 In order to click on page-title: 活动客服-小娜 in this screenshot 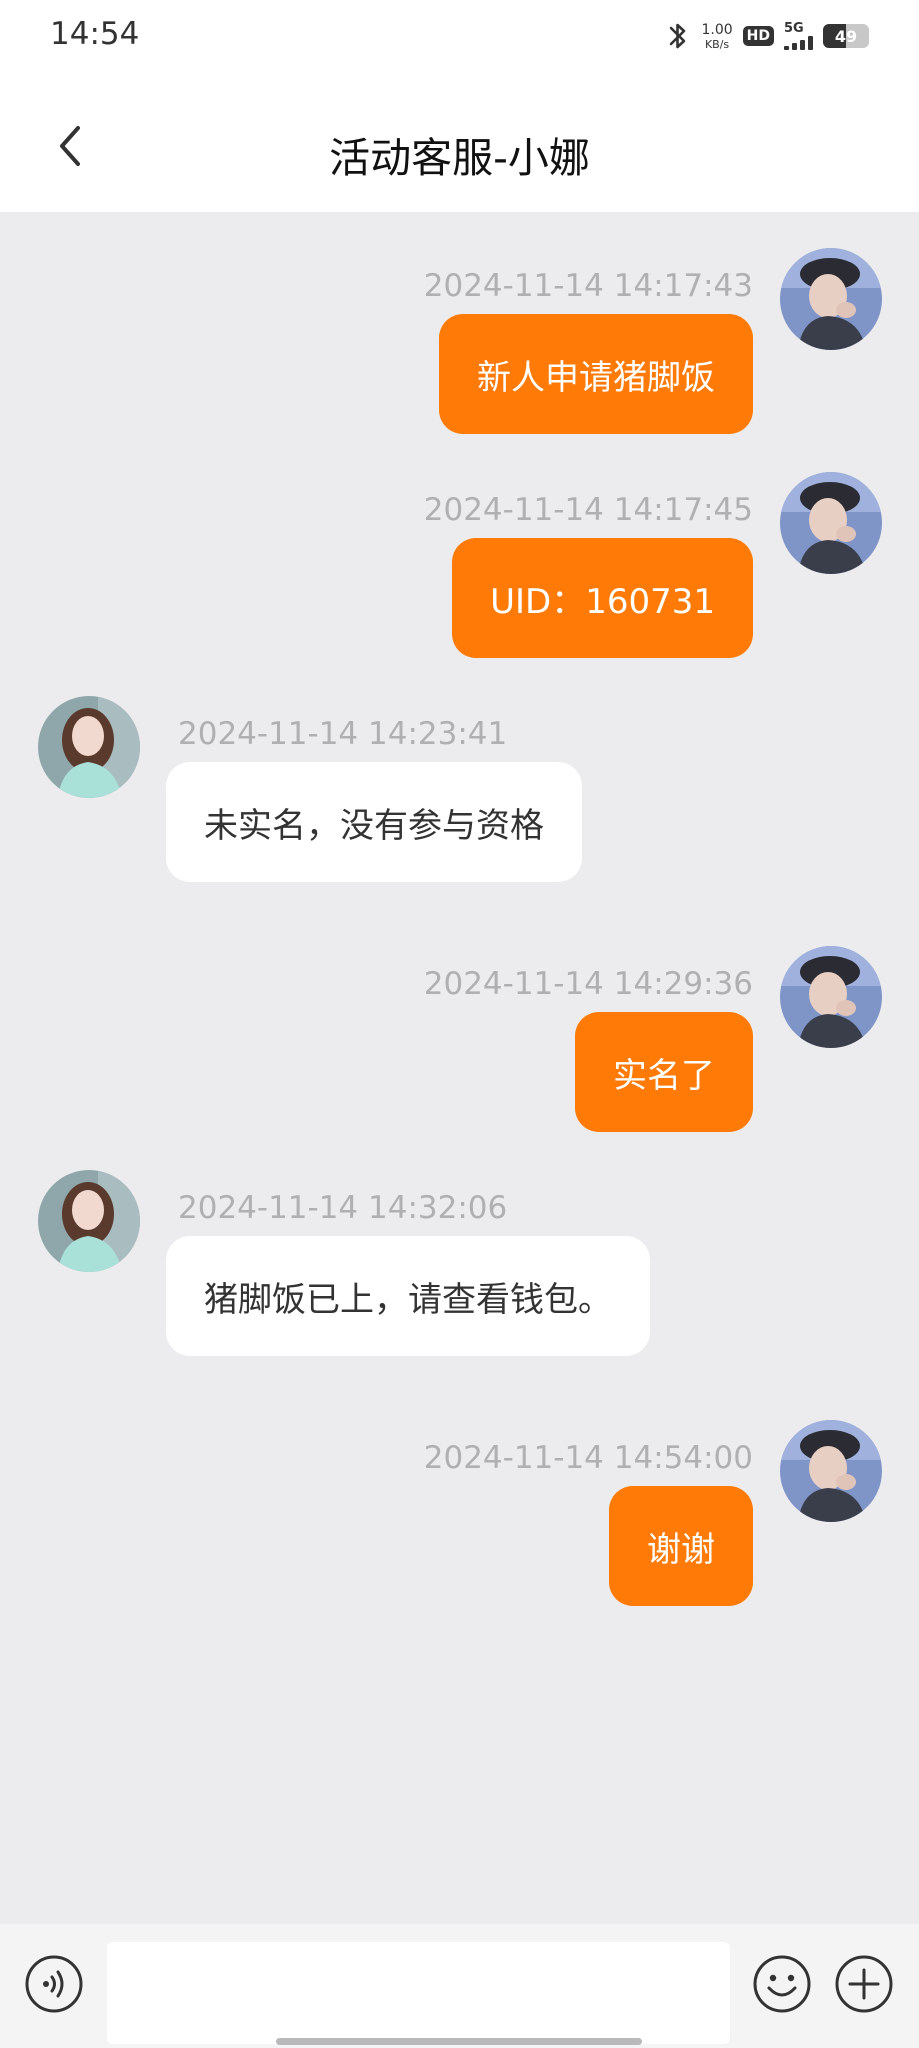, I will do `click(459, 158)`.